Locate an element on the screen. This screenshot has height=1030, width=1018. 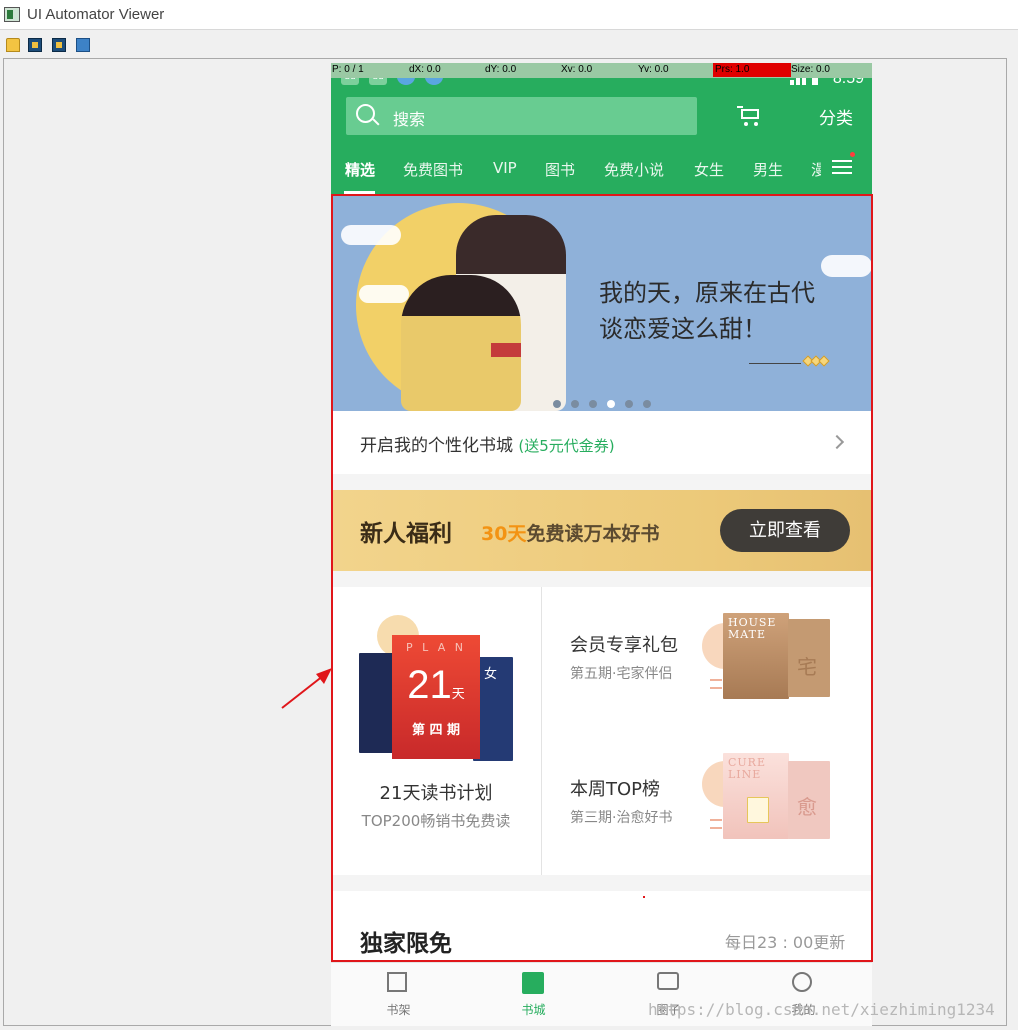
community-icon is located at coordinates (668, 981).